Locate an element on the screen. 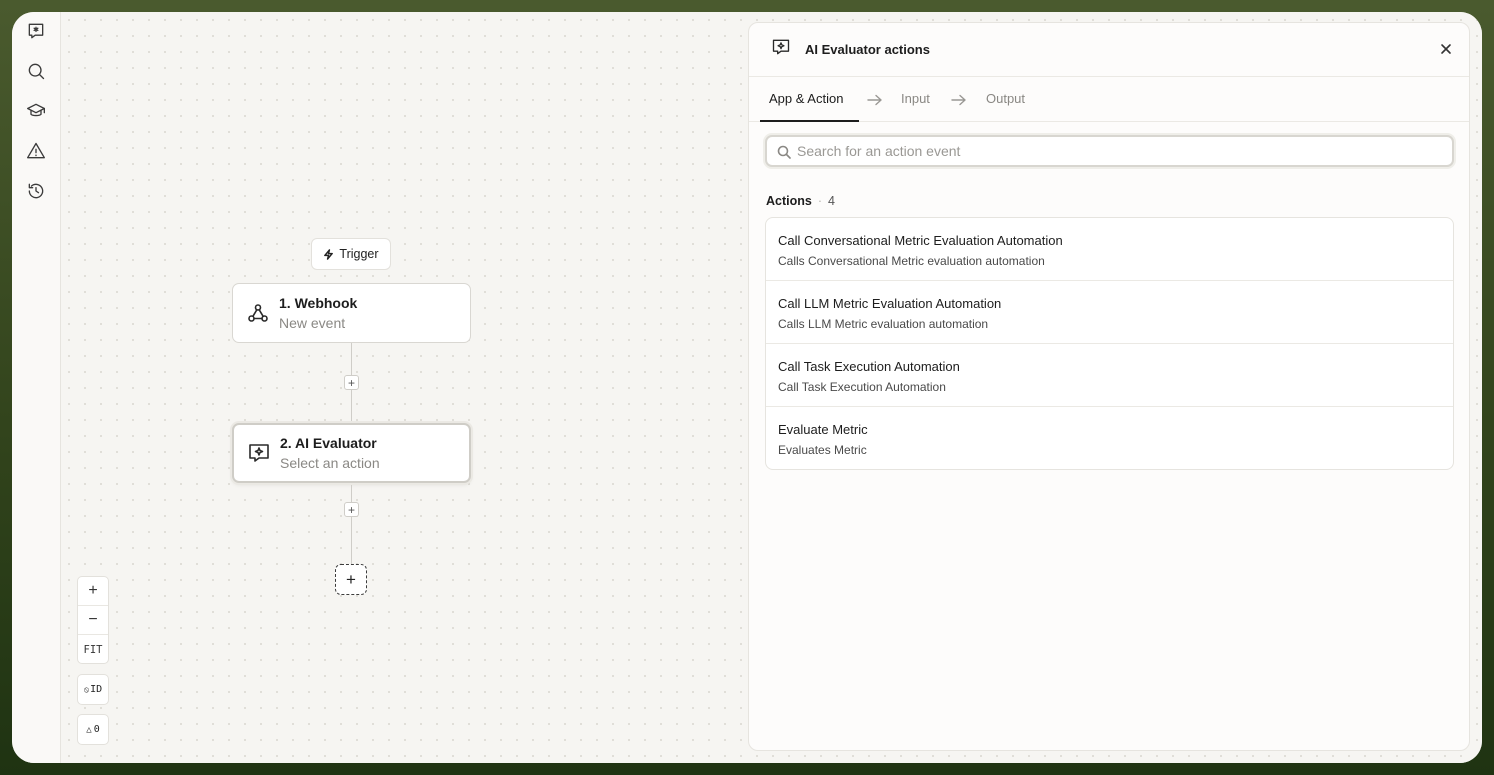  panel-header: AI Evaluator actions is located at coordinates (1109, 50).